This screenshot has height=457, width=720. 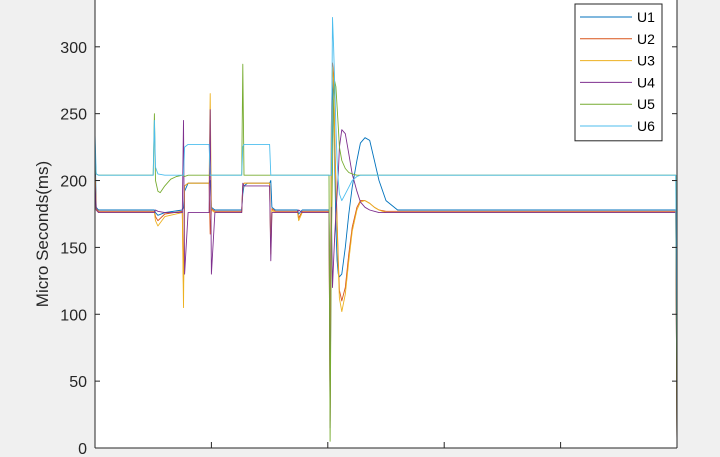 What do you see at coordinates (646, 82) in the screenshot?
I see `legend-label-u4: U4` at bounding box center [646, 82].